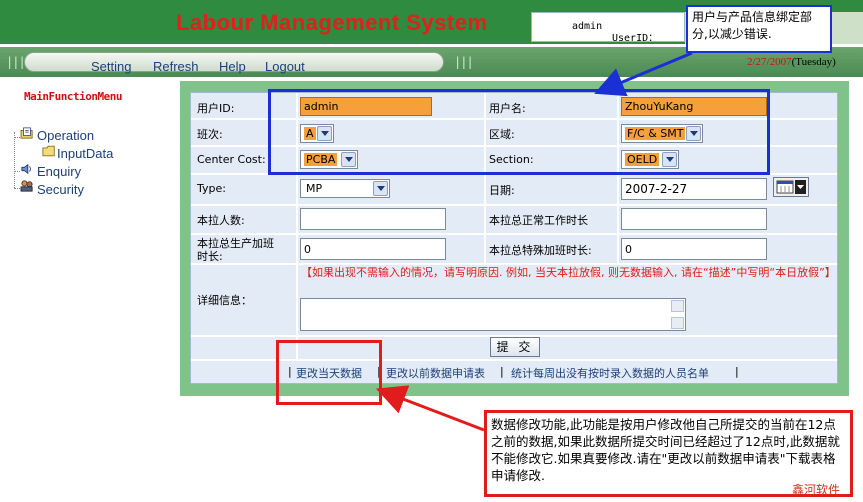 The height and width of the screenshot is (502, 863). I want to click on red-arrow, so click(430, 408).